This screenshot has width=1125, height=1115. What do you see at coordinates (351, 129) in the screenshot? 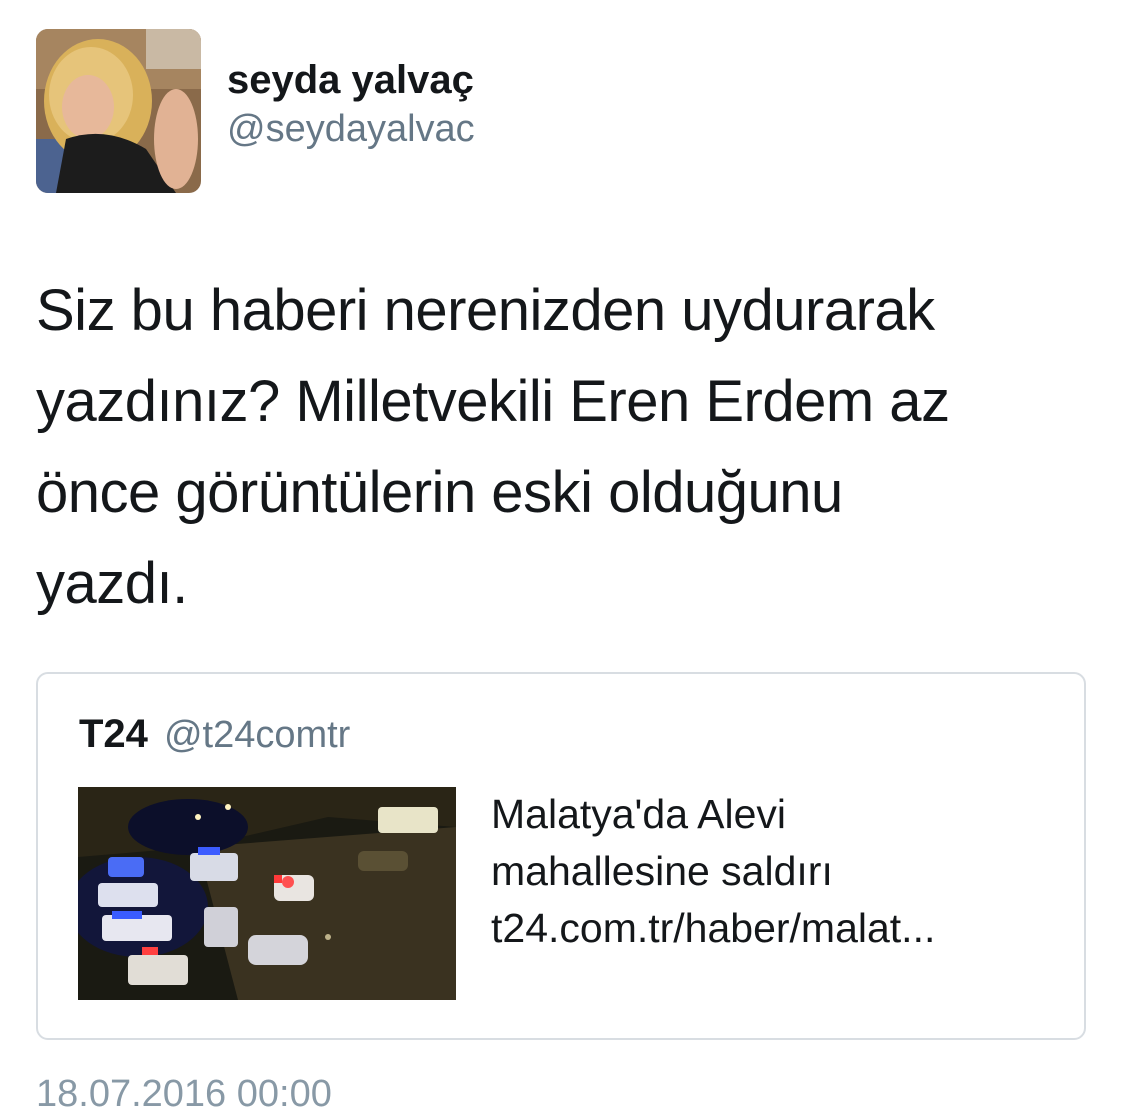
I see `author-handle: @seydayalvac` at bounding box center [351, 129].